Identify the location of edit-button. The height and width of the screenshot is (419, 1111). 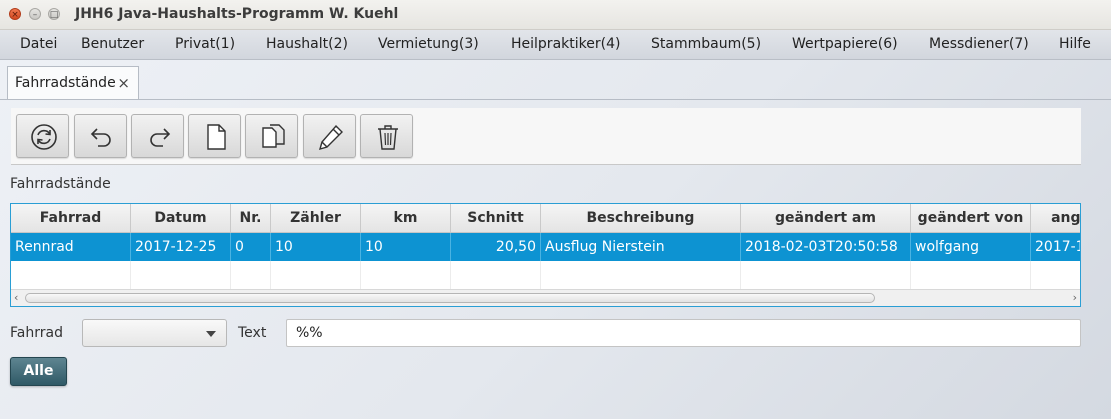
(329, 136).